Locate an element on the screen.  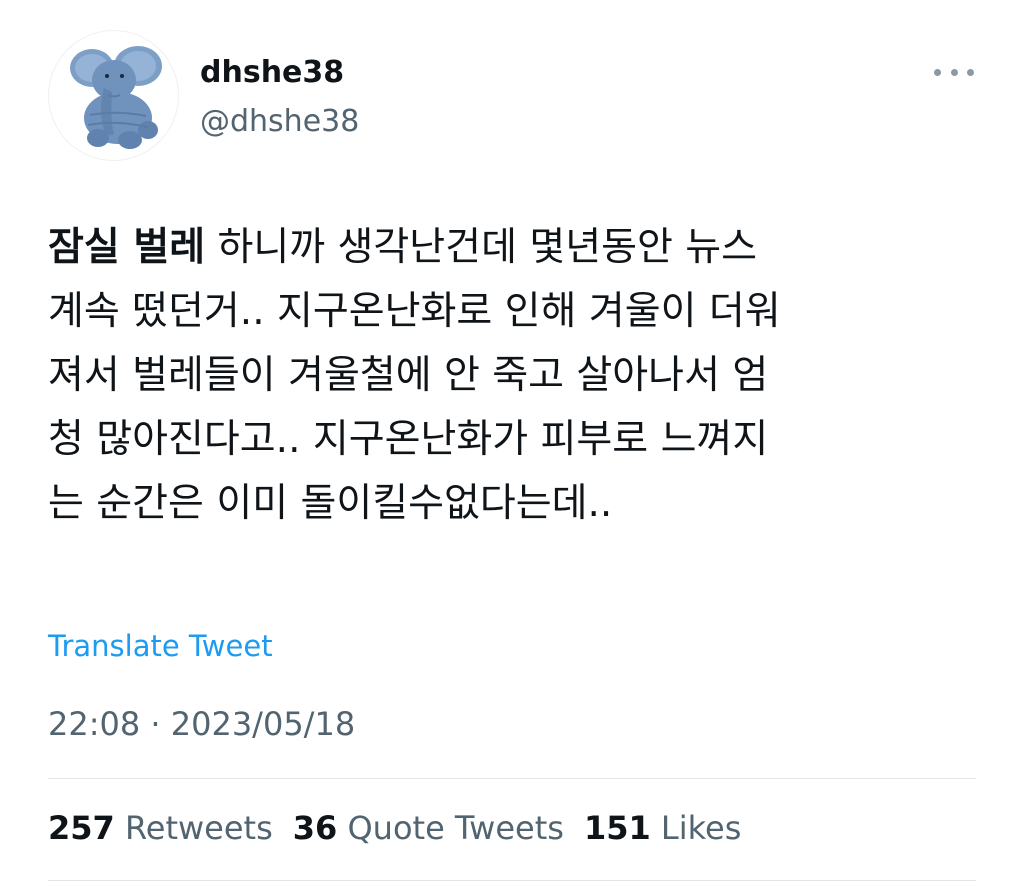
user-handle: @dhshe38 is located at coordinates (279, 122).